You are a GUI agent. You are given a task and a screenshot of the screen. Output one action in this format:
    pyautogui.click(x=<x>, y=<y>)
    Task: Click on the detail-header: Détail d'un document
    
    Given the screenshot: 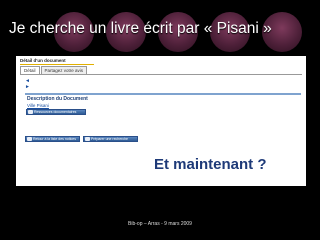 What is the action you would take?
    pyautogui.click(x=43, y=60)
    